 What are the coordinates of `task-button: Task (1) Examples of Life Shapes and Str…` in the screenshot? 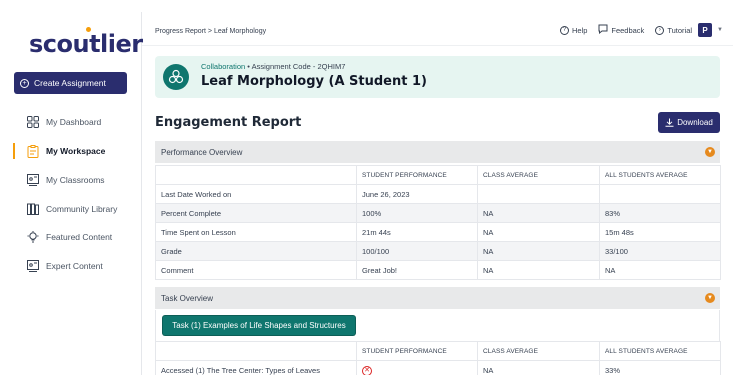 It's located at (259, 325).